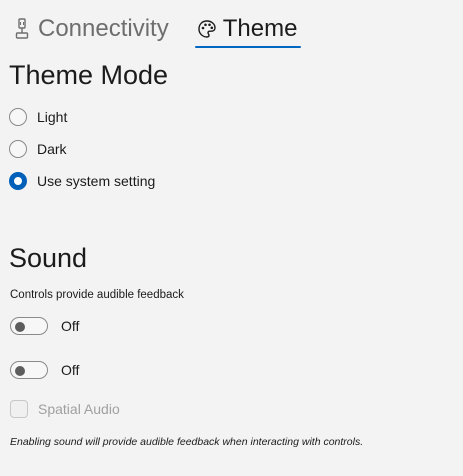  I want to click on radio-light-label: Light, so click(52, 117).